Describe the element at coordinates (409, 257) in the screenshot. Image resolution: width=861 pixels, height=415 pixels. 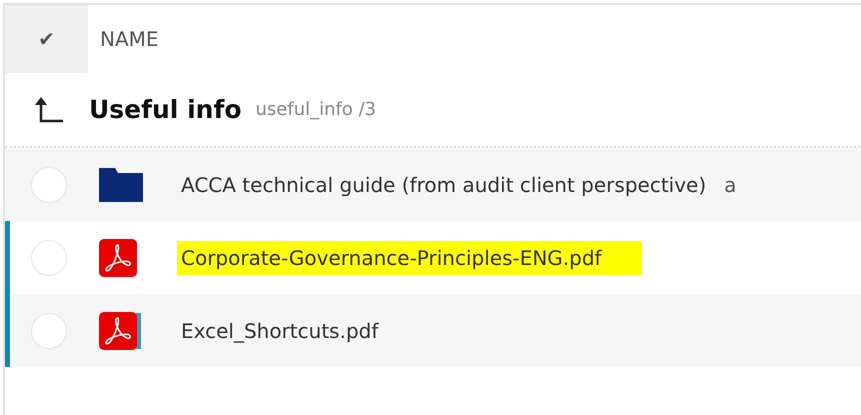
I see `file-name: Corporate-Governance-Principles-ENG.pdf` at that location.